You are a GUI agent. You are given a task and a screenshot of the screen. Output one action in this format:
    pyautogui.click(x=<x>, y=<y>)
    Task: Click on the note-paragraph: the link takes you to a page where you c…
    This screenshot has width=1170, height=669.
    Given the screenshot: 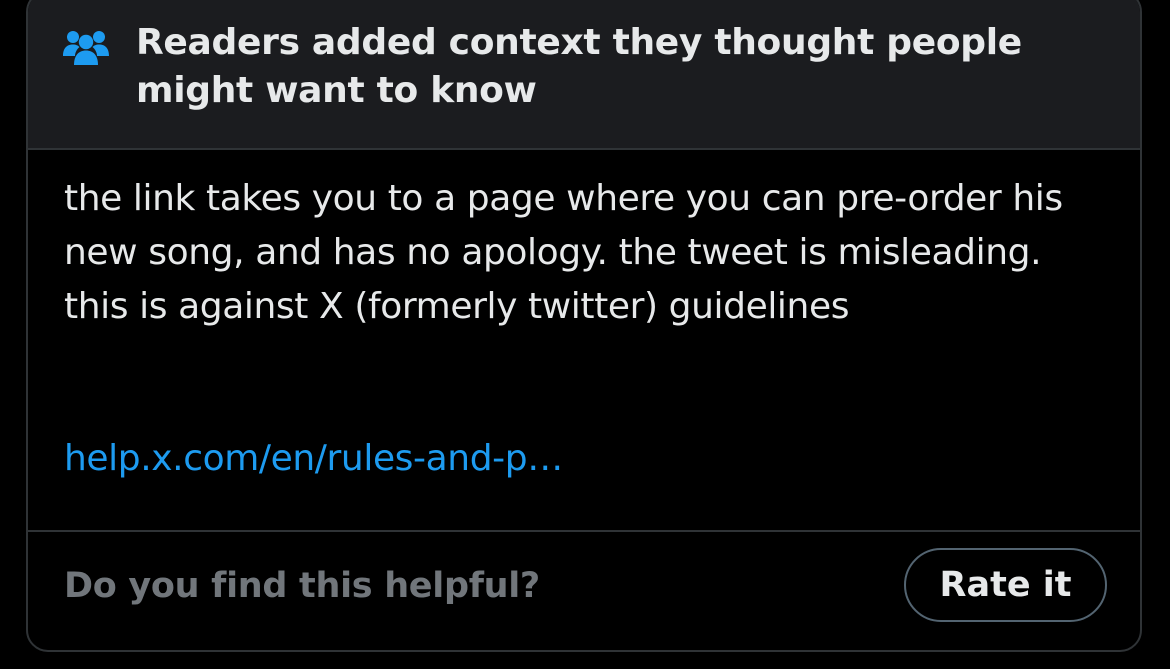 What is the action you would take?
    pyautogui.click(x=563, y=225)
    